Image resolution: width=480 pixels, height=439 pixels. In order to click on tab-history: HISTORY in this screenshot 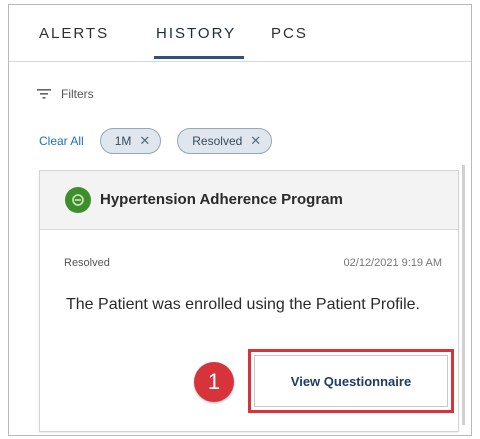, I will do `click(196, 33)`.